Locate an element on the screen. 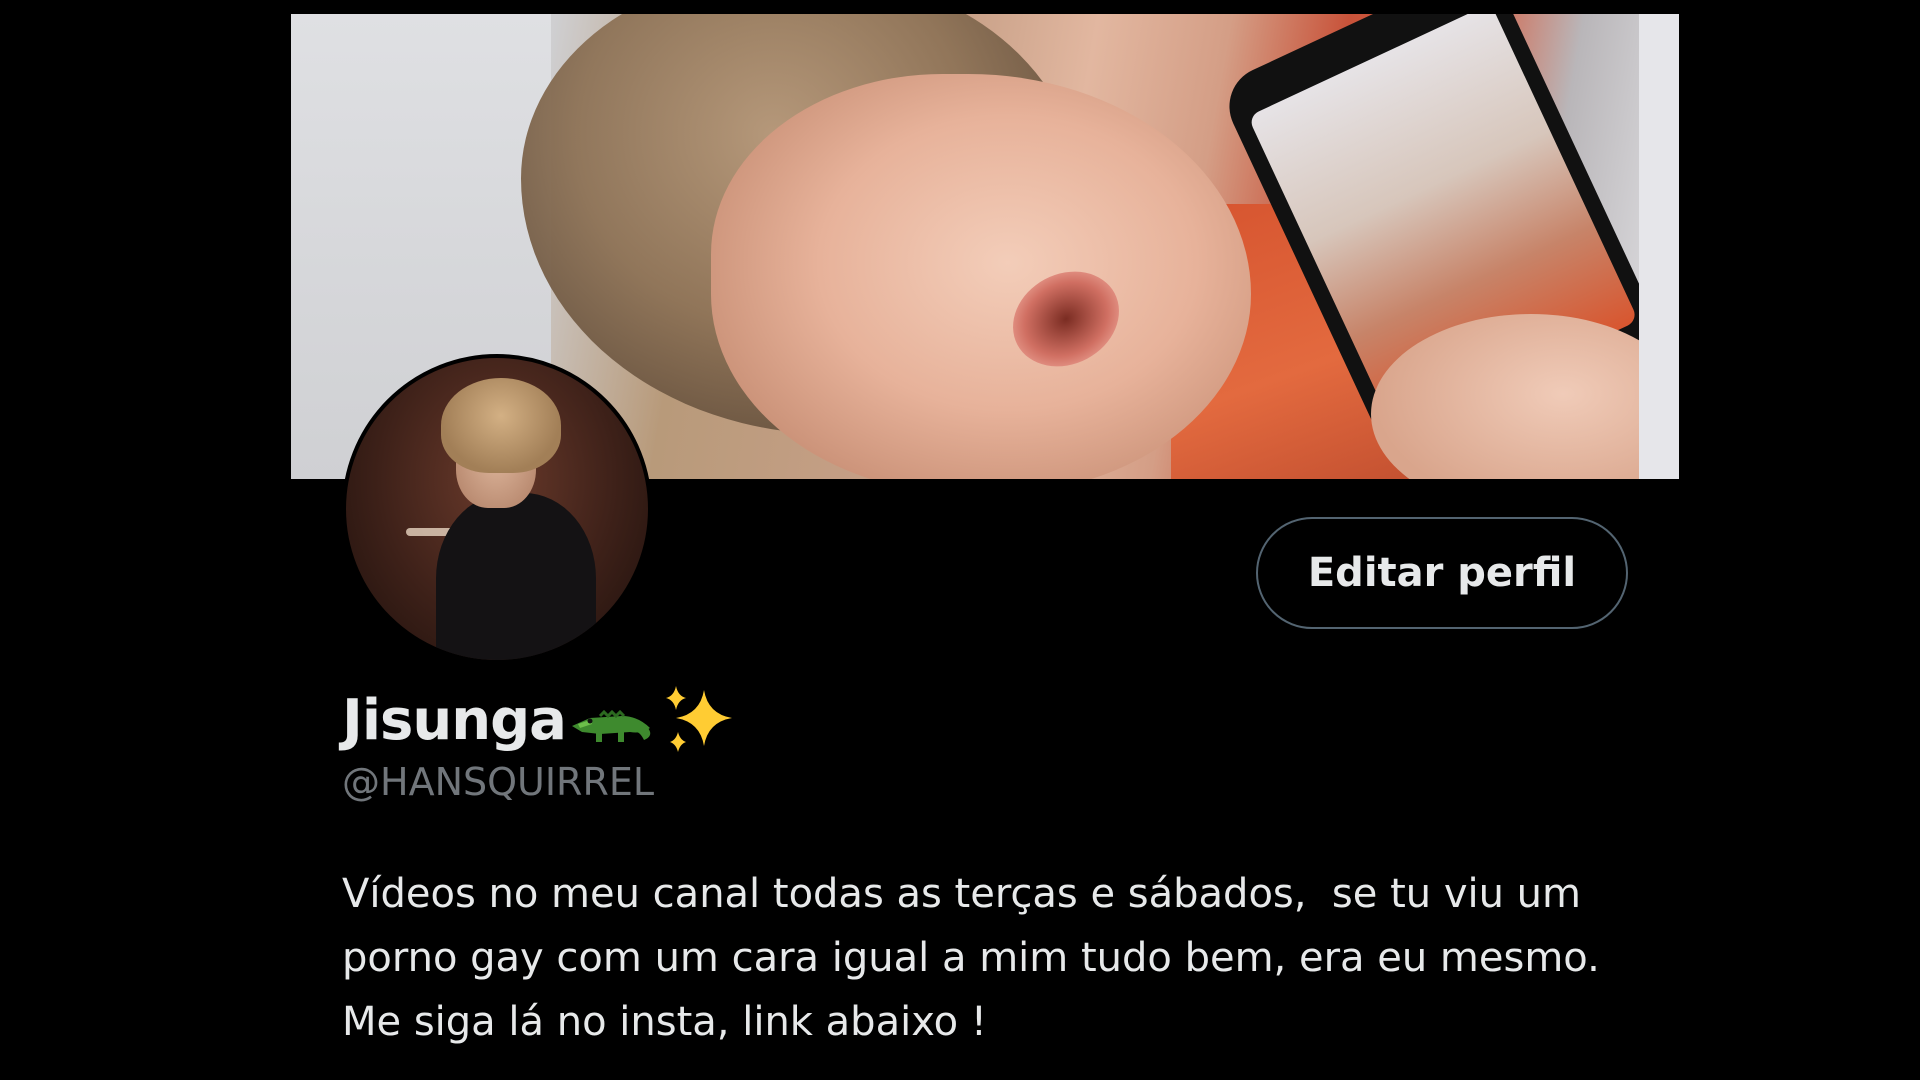 This screenshot has height=1080, width=1920. avatar is located at coordinates (497, 509).